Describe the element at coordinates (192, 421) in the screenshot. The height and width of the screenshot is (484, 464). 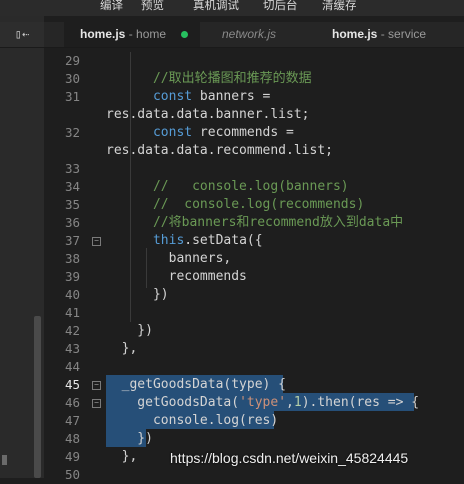
I see `code-line: console.log(res)` at that location.